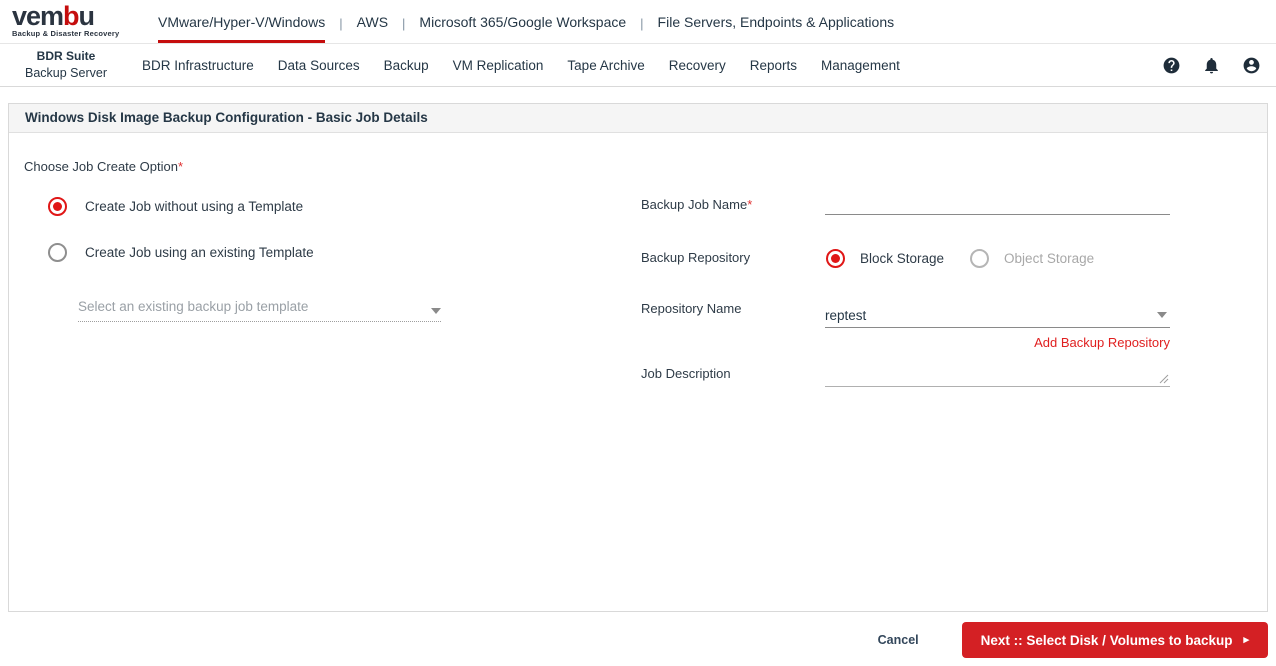 This screenshot has width=1276, height=666. I want to click on template-select-dropdown: Select an existing backup job template, so click(259, 310).